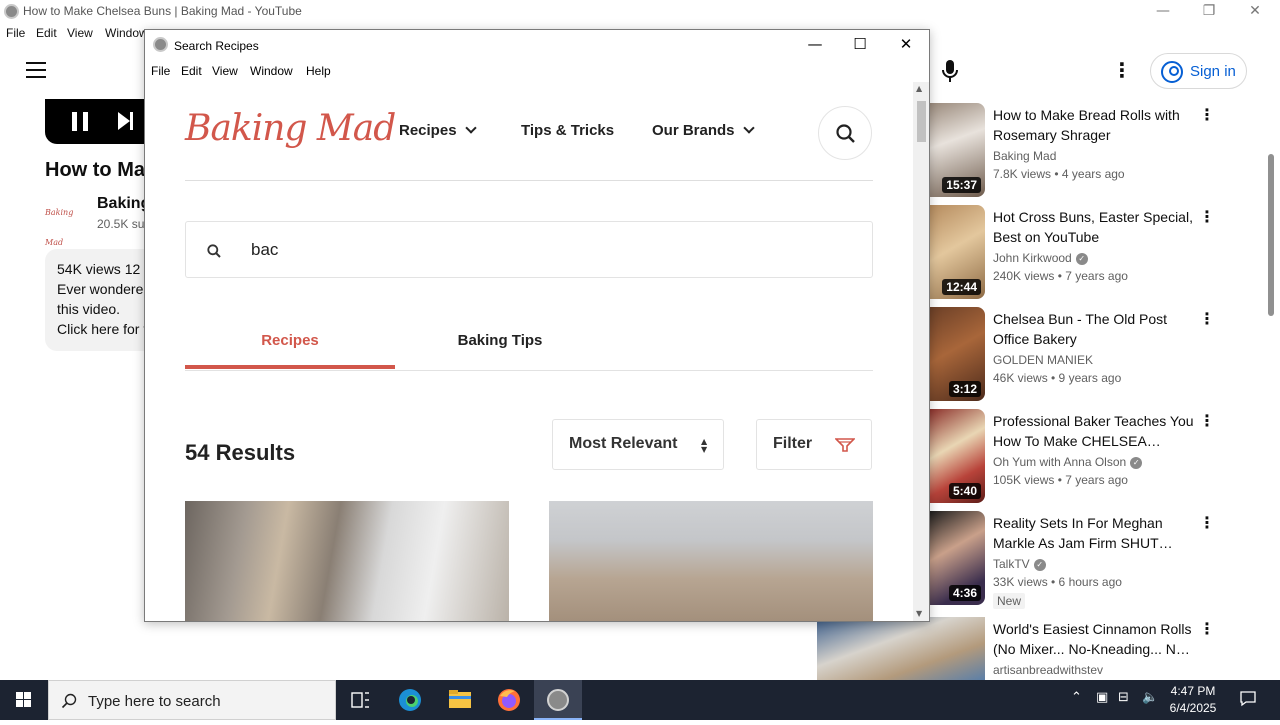  Describe the element at coordinates (964, 491) in the screenshot. I see `video-duration: 5:40` at that location.